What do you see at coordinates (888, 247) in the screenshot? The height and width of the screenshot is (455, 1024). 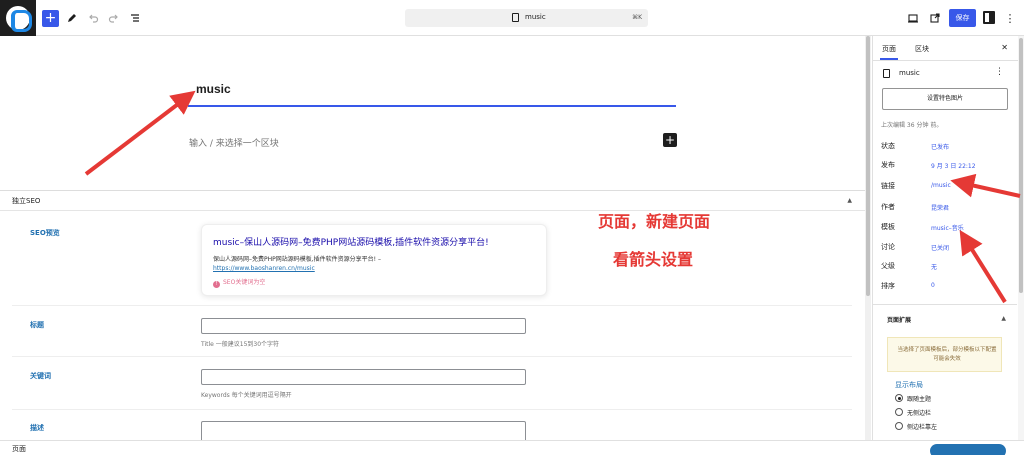 I see `prop-discussion-label: 讨论` at bounding box center [888, 247].